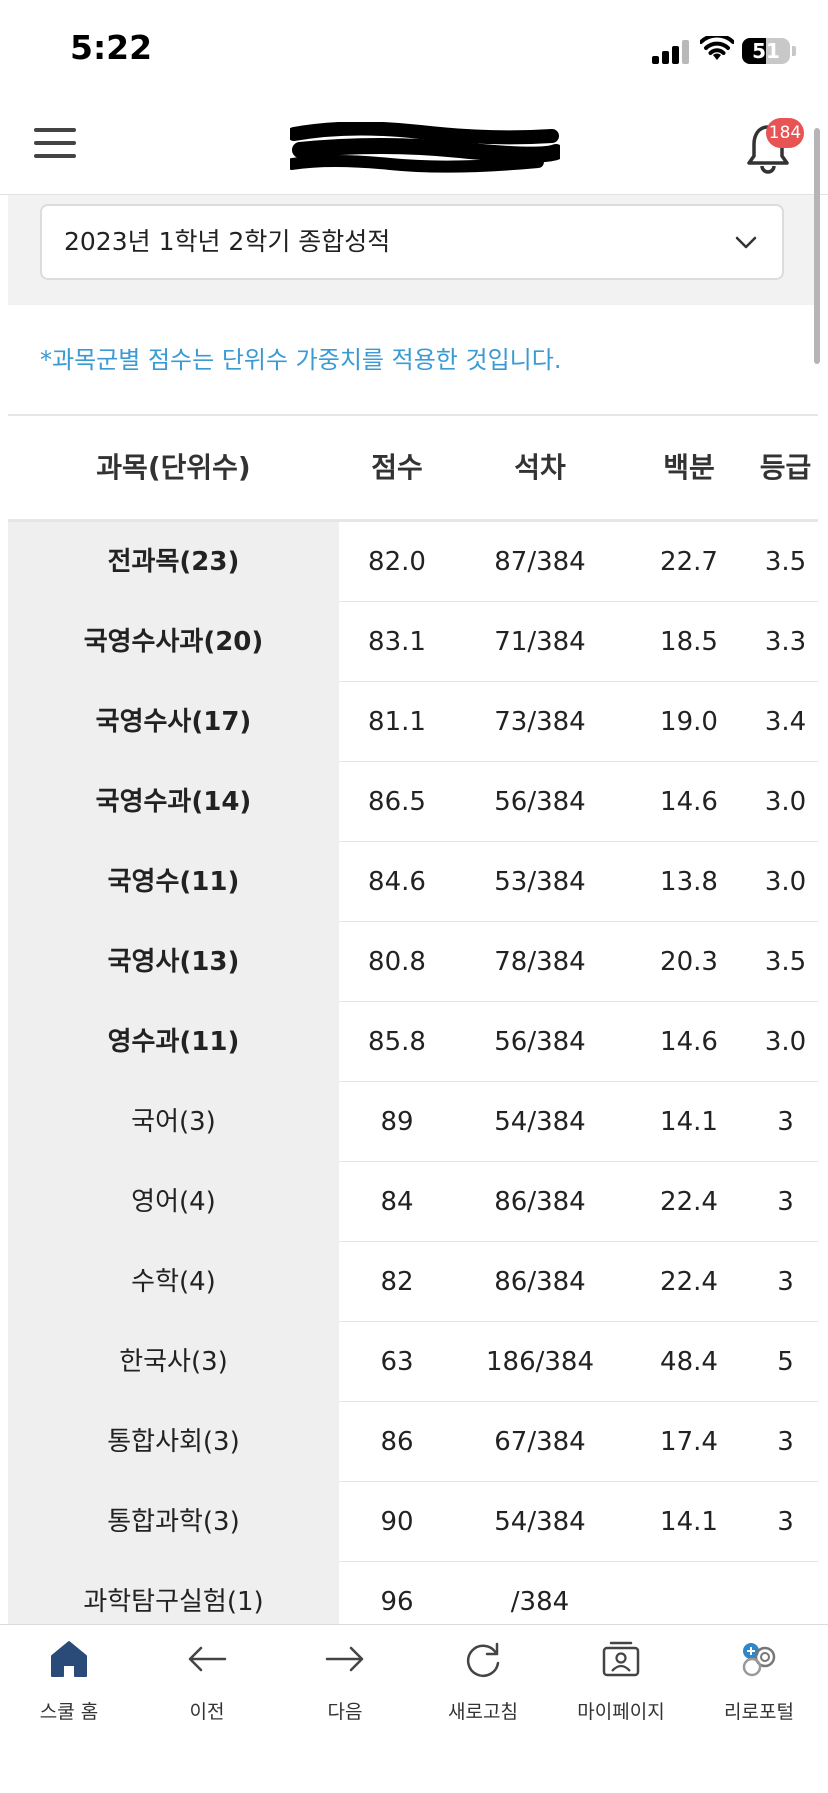 The width and height of the screenshot is (828, 1793). What do you see at coordinates (69, 1712) in the screenshot?
I see `nav-label: 스쿨 홈` at bounding box center [69, 1712].